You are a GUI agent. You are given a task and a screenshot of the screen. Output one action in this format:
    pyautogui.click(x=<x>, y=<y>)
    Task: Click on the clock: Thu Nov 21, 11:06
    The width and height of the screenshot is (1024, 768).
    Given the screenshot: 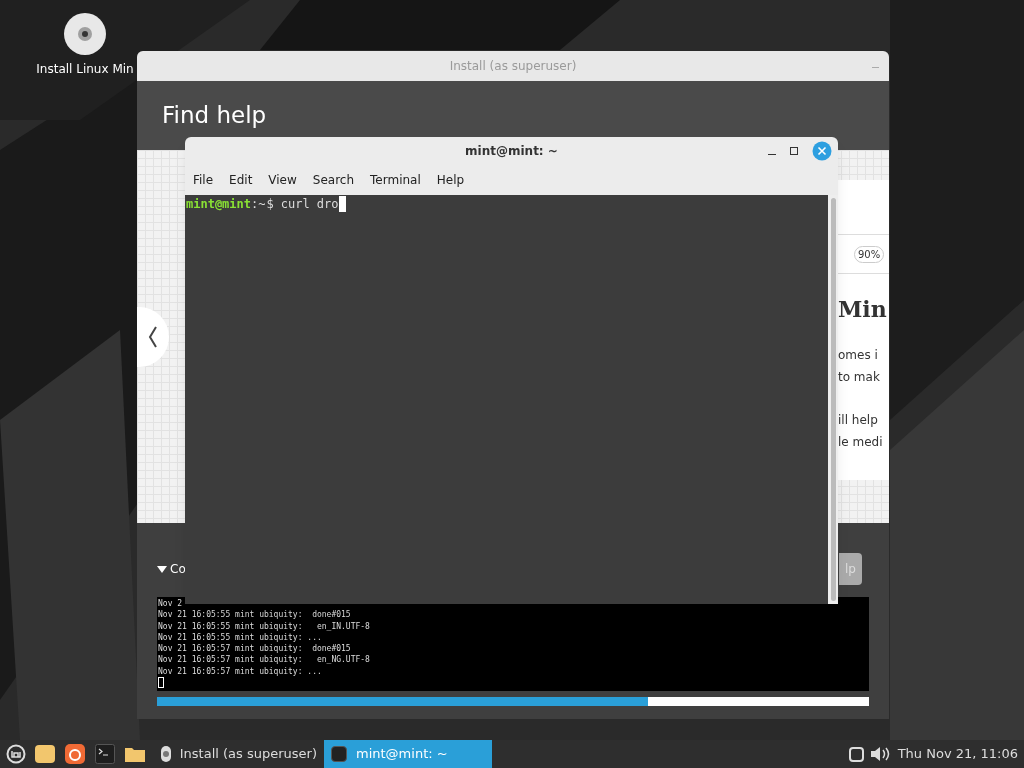 What is the action you would take?
    pyautogui.click(x=957, y=754)
    